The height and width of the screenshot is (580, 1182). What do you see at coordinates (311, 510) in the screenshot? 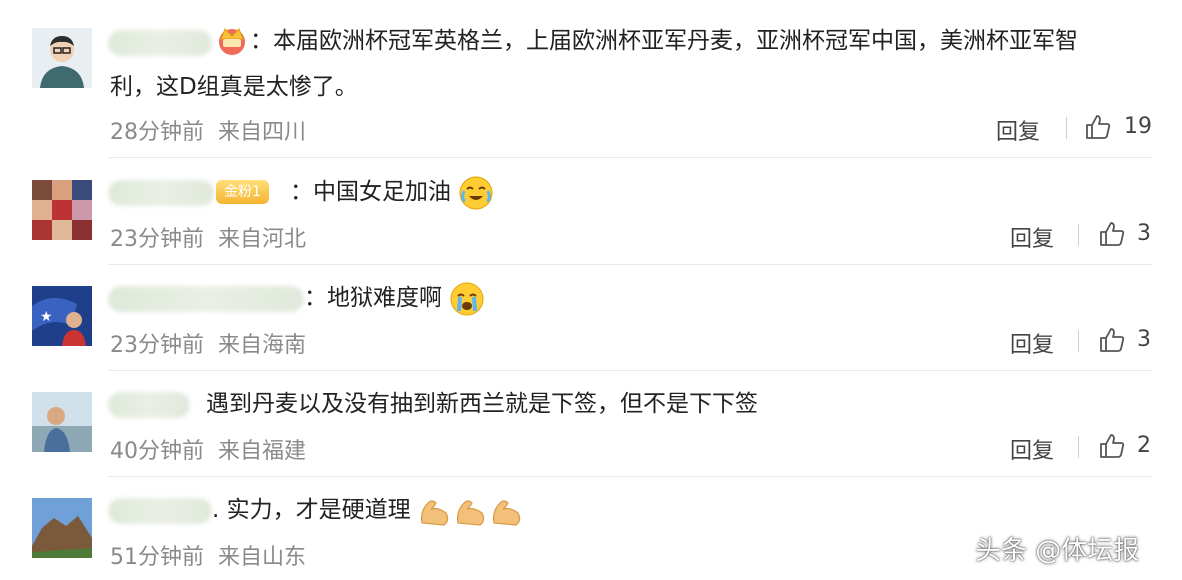
I see `comment-text-content: . 实力，才是硬道理` at bounding box center [311, 510].